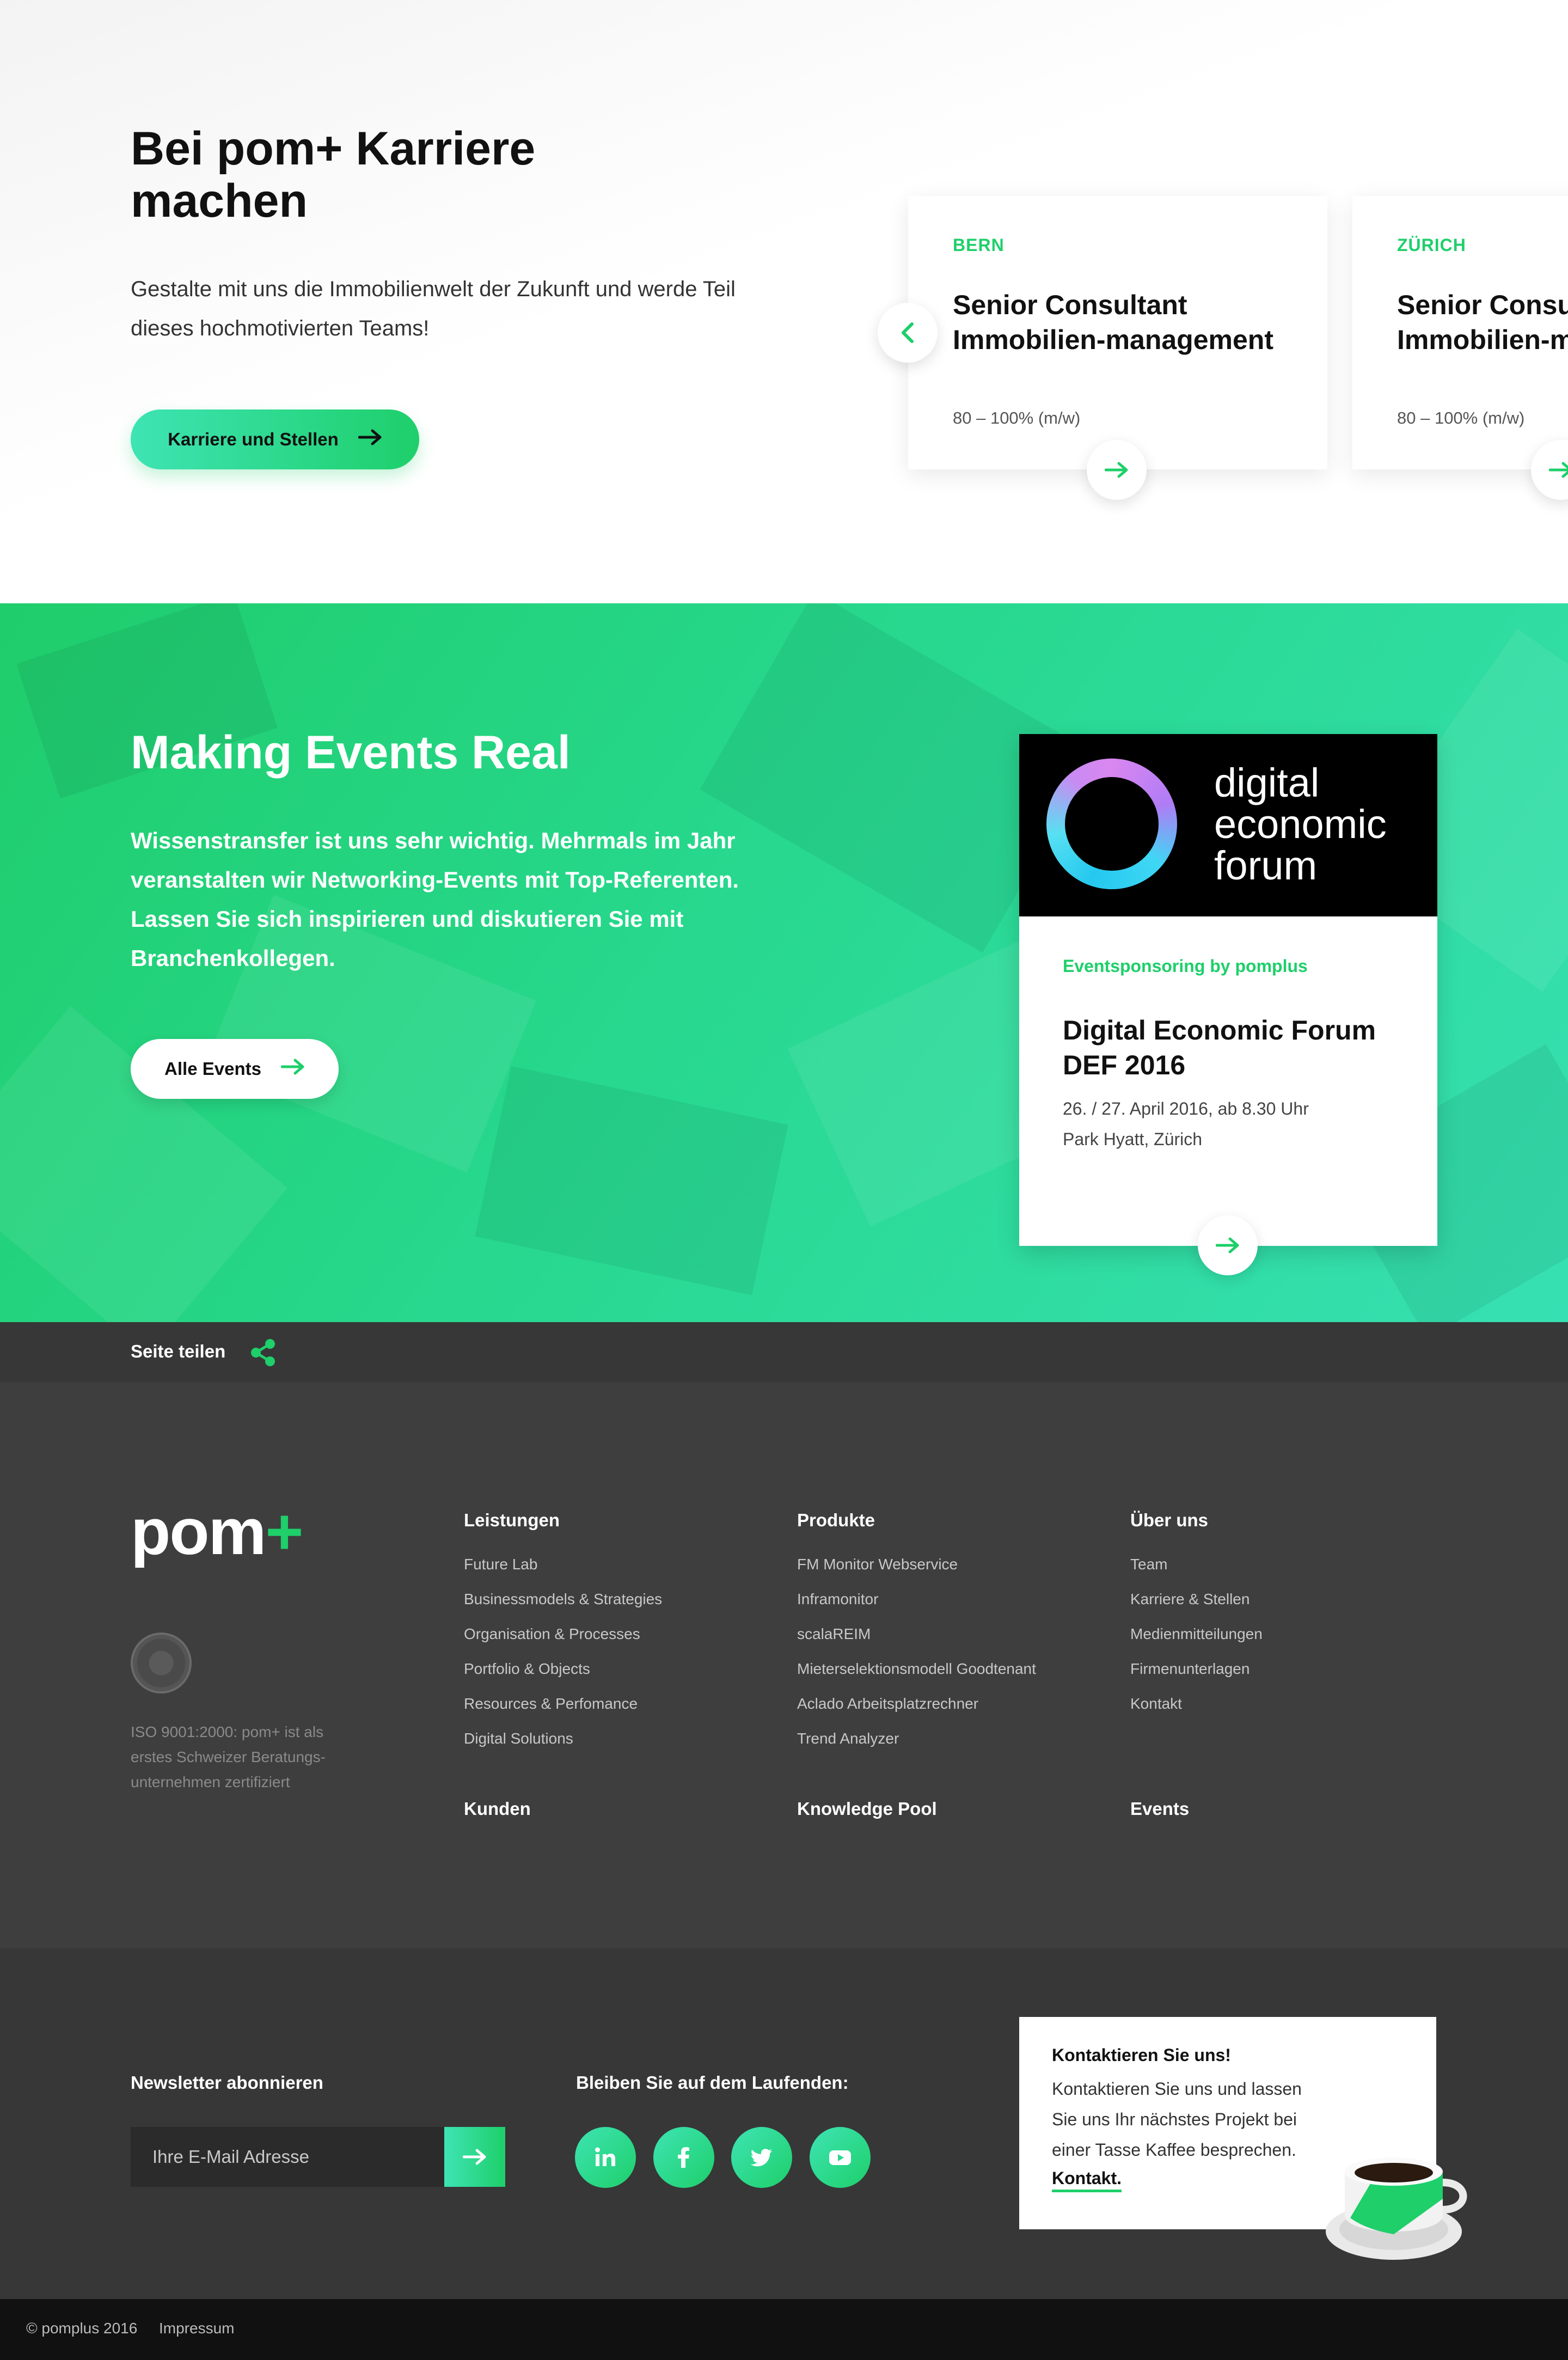 The image size is (1568, 2360). Describe the element at coordinates (82, 2328) in the screenshot. I see `copyright: © pomplus 2016` at that location.